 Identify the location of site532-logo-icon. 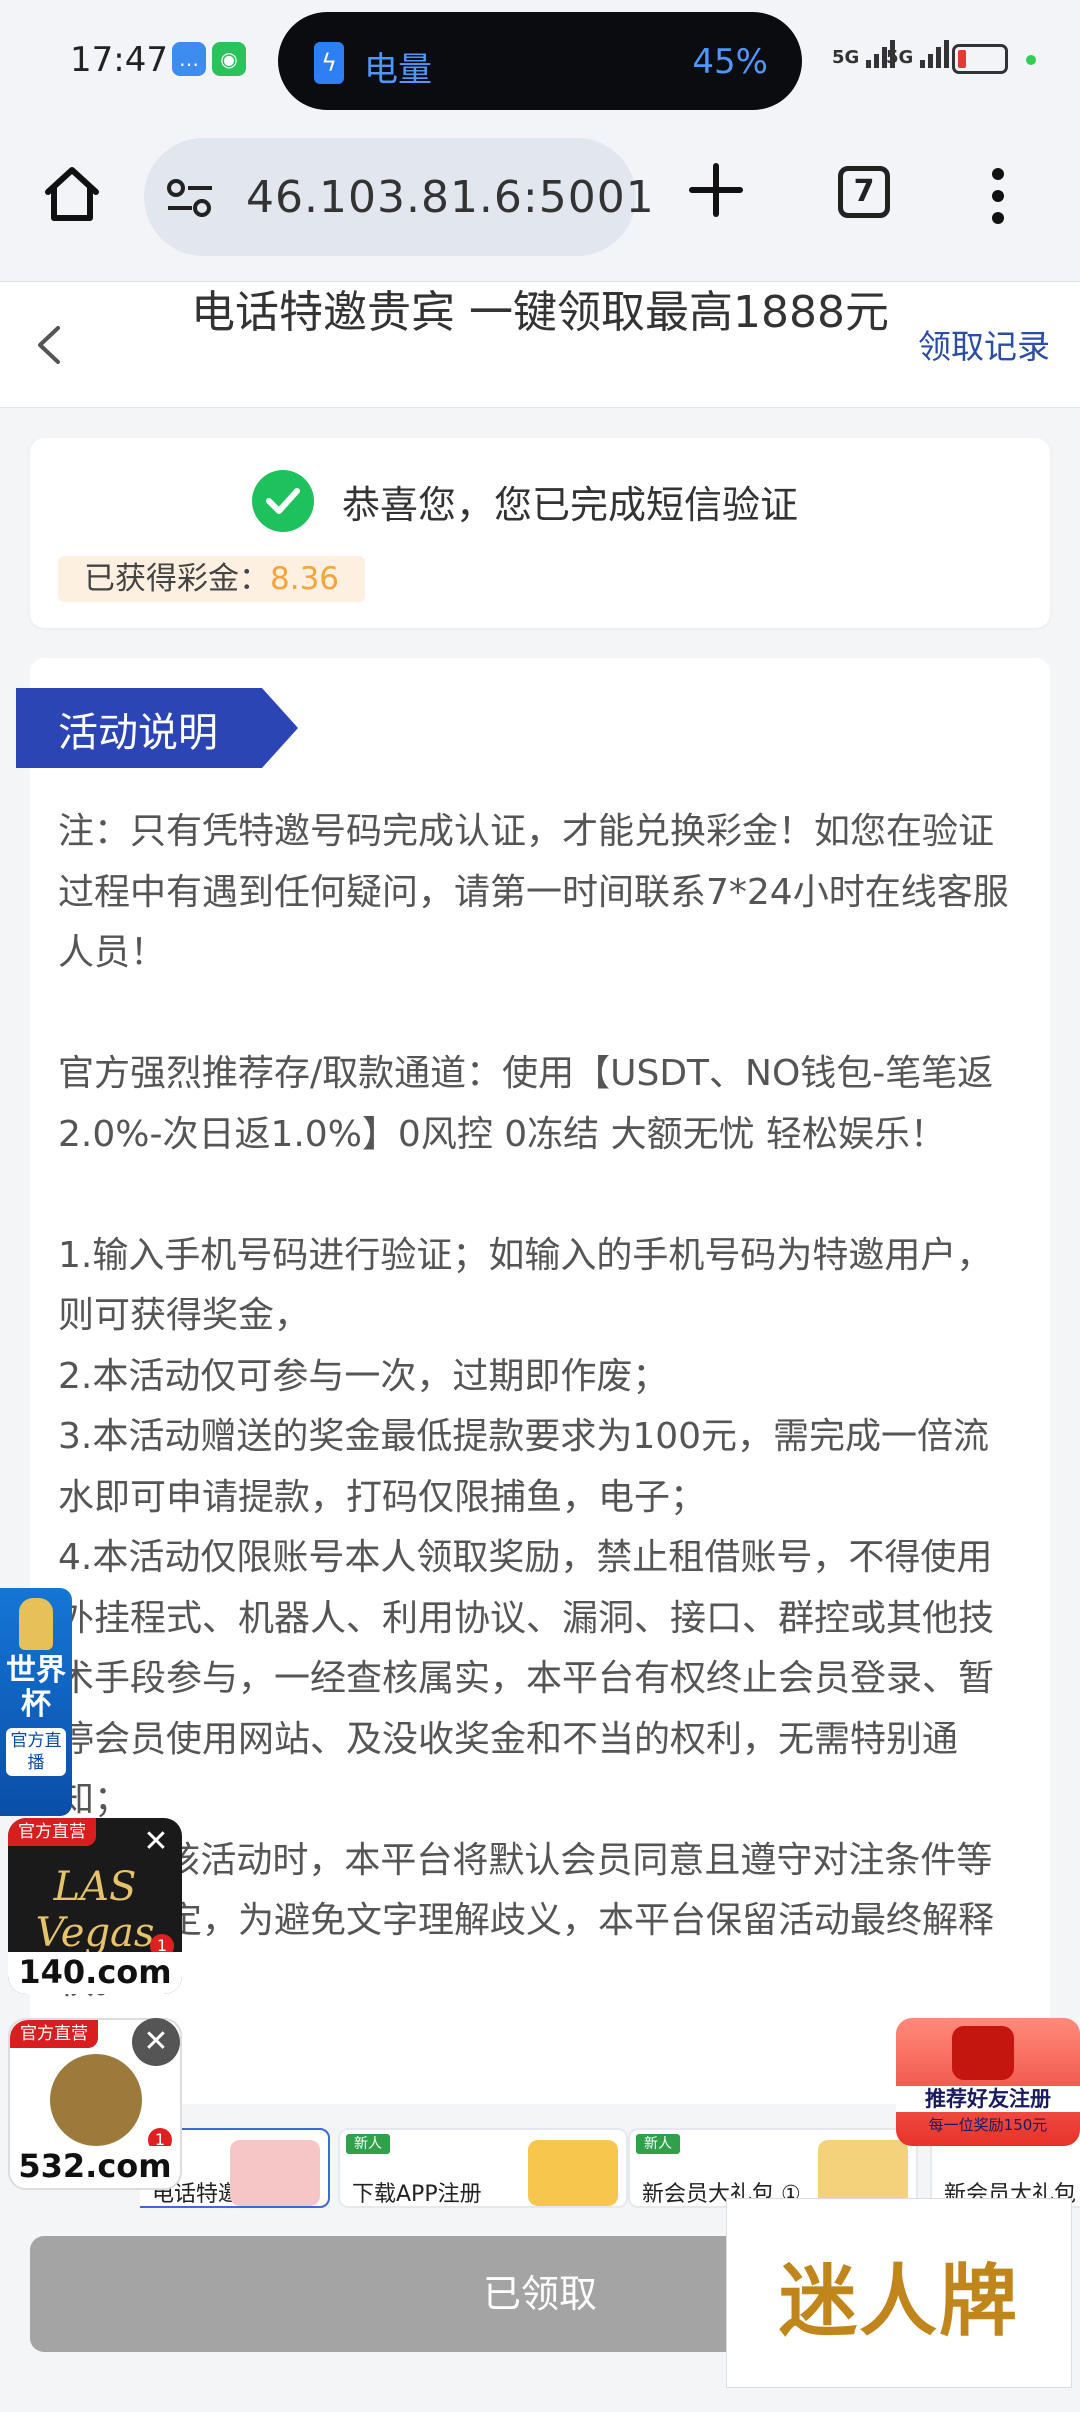
(96, 2100).